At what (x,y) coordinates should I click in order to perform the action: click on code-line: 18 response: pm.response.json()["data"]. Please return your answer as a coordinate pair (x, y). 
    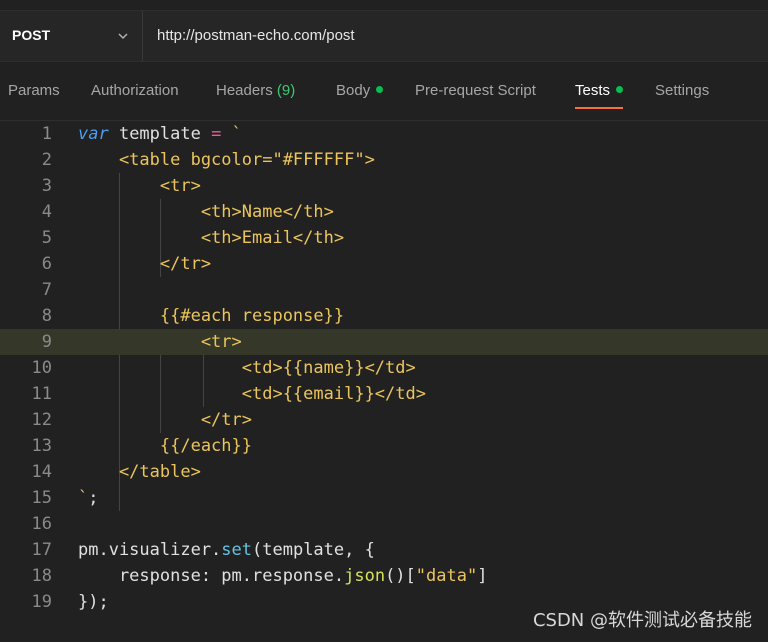
    Looking at the image, I should click on (384, 576).